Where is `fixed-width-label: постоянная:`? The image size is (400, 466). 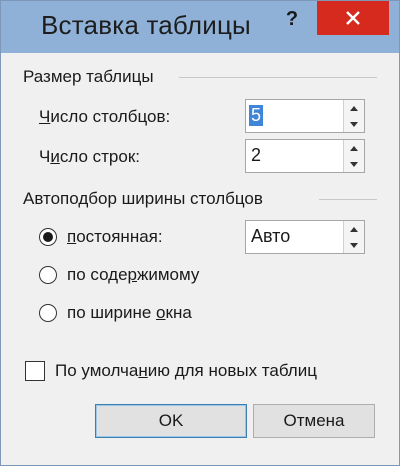 fixed-width-label: постоянная: is located at coordinates (115, 237).